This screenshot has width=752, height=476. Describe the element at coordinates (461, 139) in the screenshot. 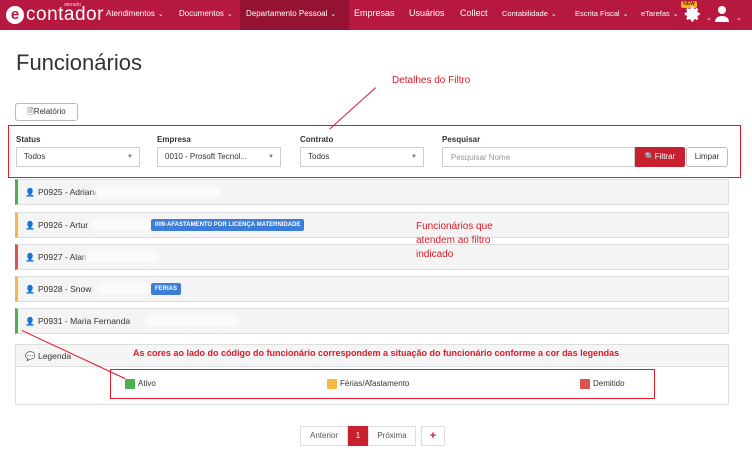

I see `pesquisar-label: Pesquisar` at that location.